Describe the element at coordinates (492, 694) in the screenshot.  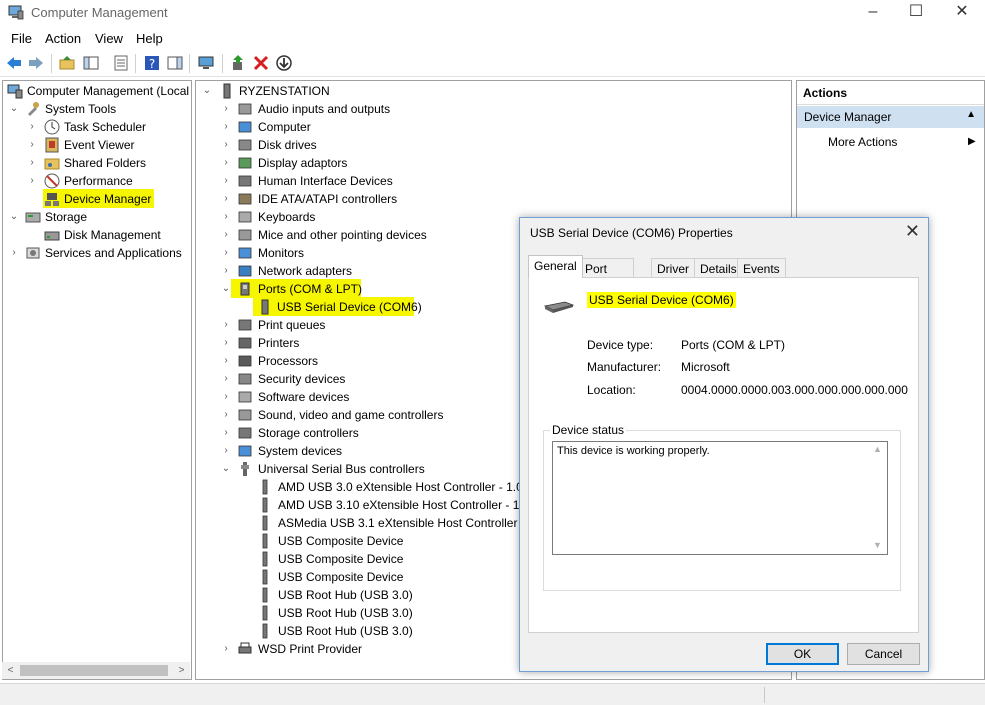
I see `status-bar` at that location.